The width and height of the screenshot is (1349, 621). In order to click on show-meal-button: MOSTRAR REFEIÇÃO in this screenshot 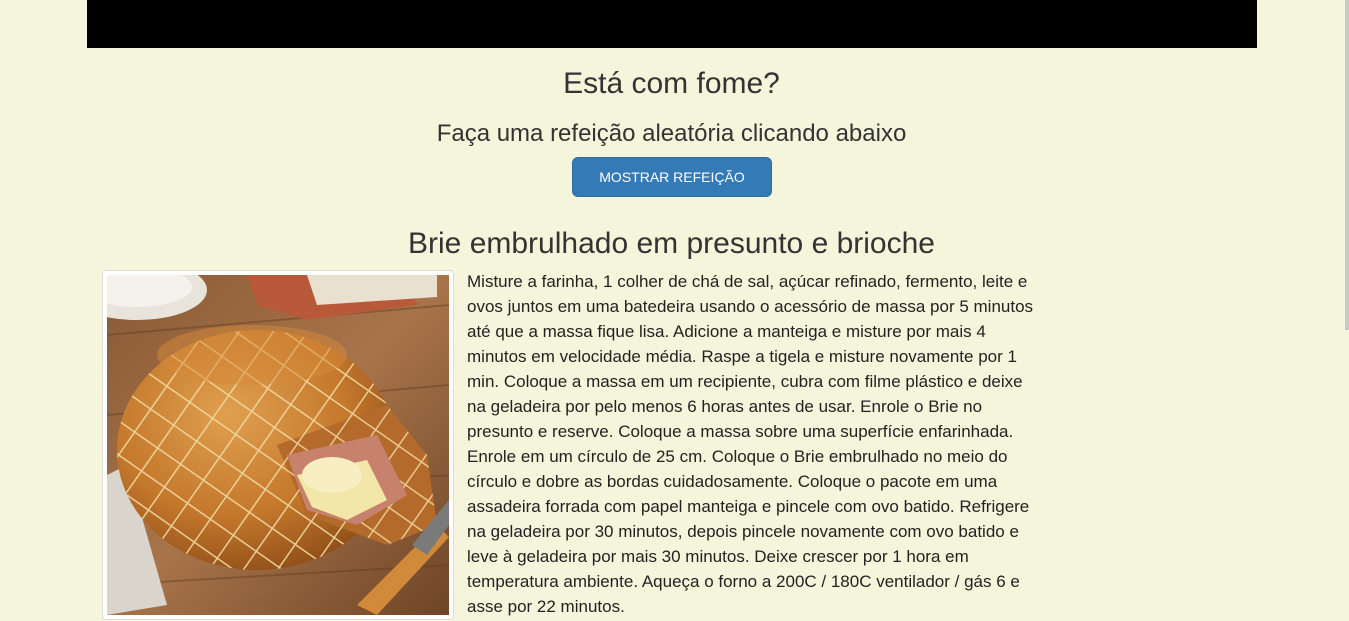, I will do `click(672, 177)`.